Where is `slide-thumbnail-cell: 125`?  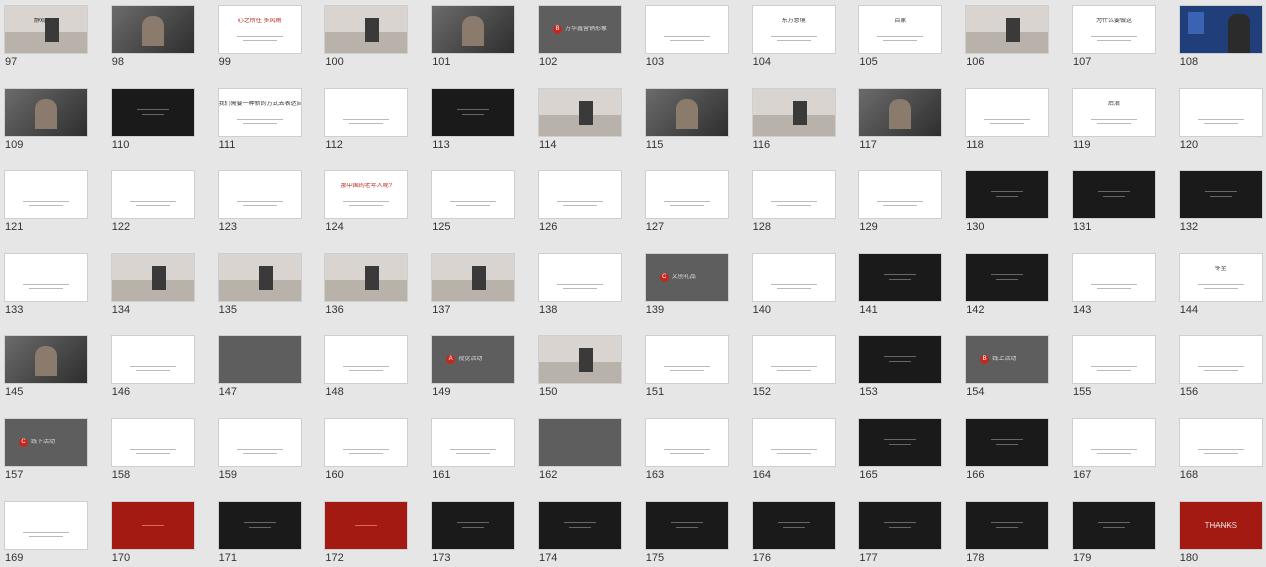 slide-thumbnail-cell: 125 is located at coordinates (473, 203).